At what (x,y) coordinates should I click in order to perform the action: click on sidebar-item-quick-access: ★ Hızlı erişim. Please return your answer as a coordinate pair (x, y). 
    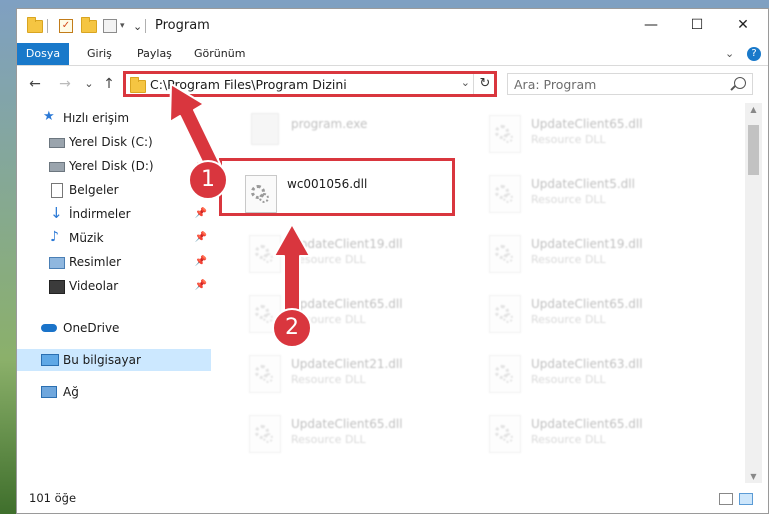
    Looking at the image, I should click on (114, 118).